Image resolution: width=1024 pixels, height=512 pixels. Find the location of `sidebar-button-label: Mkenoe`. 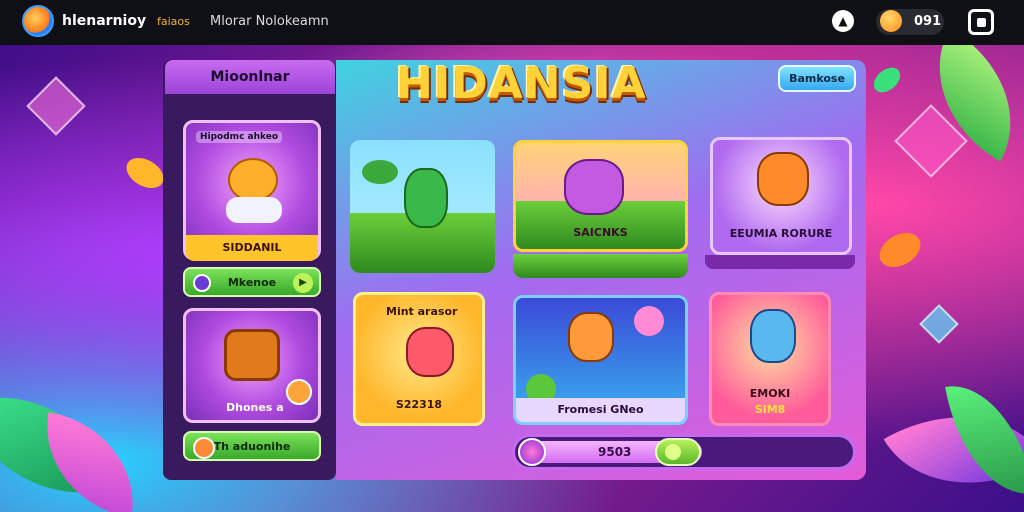

sidebar-button-label: Mkenoe is located at coordinates (252, 282).